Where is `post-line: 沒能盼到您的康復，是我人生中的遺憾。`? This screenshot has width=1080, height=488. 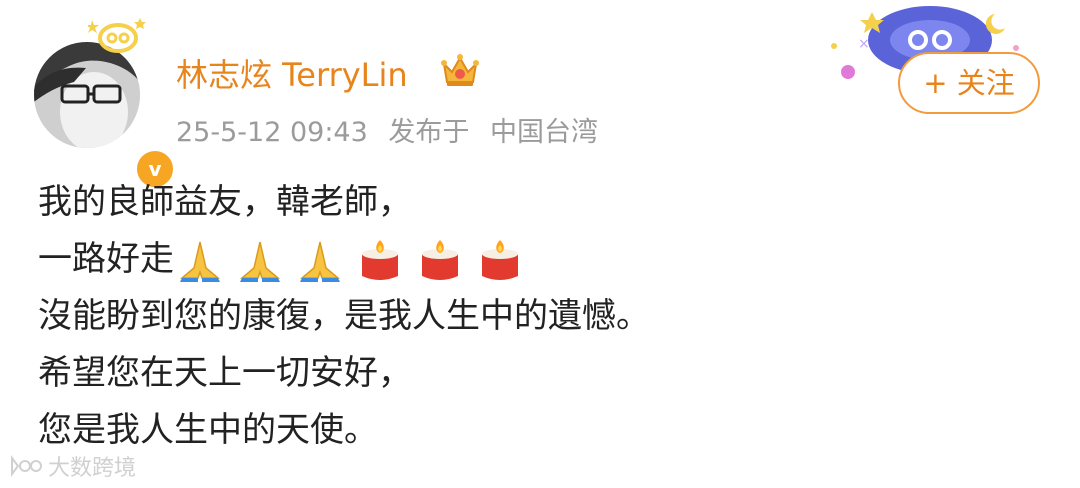
post-line: 沒能盼到您的康復，是我人生中的遺憾。 is located at coordinates (344, 316).